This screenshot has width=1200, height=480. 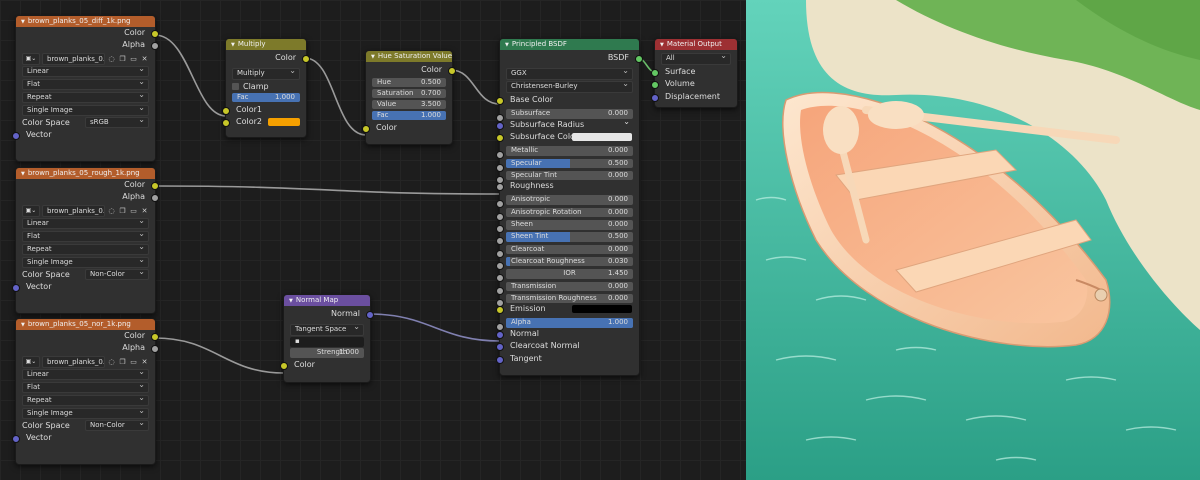 I want to click on bsdf-field-subsurface-color: Subsurface Color, so click(x=567, y=137).